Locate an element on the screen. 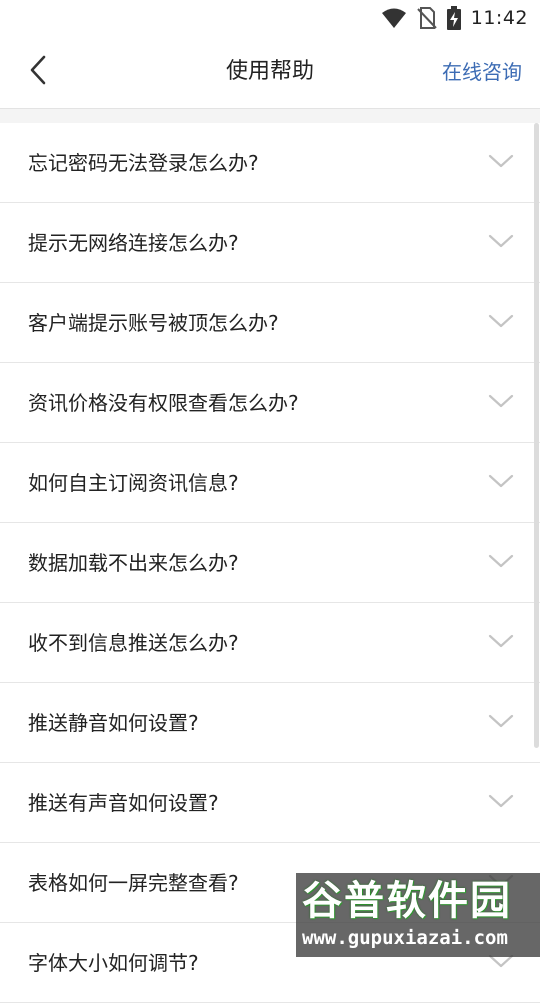  faq-question: 提示无网络连接怎么办? is located at coordinates (133, 243).